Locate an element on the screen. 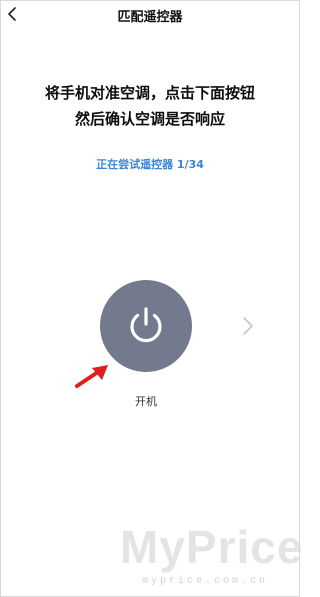 The width and height of the screenshot is (320, 597). instruction-text: 将手机对准空调，点击下面按钮 然后确认空调是否响应 is located at coordinates (150, 106).